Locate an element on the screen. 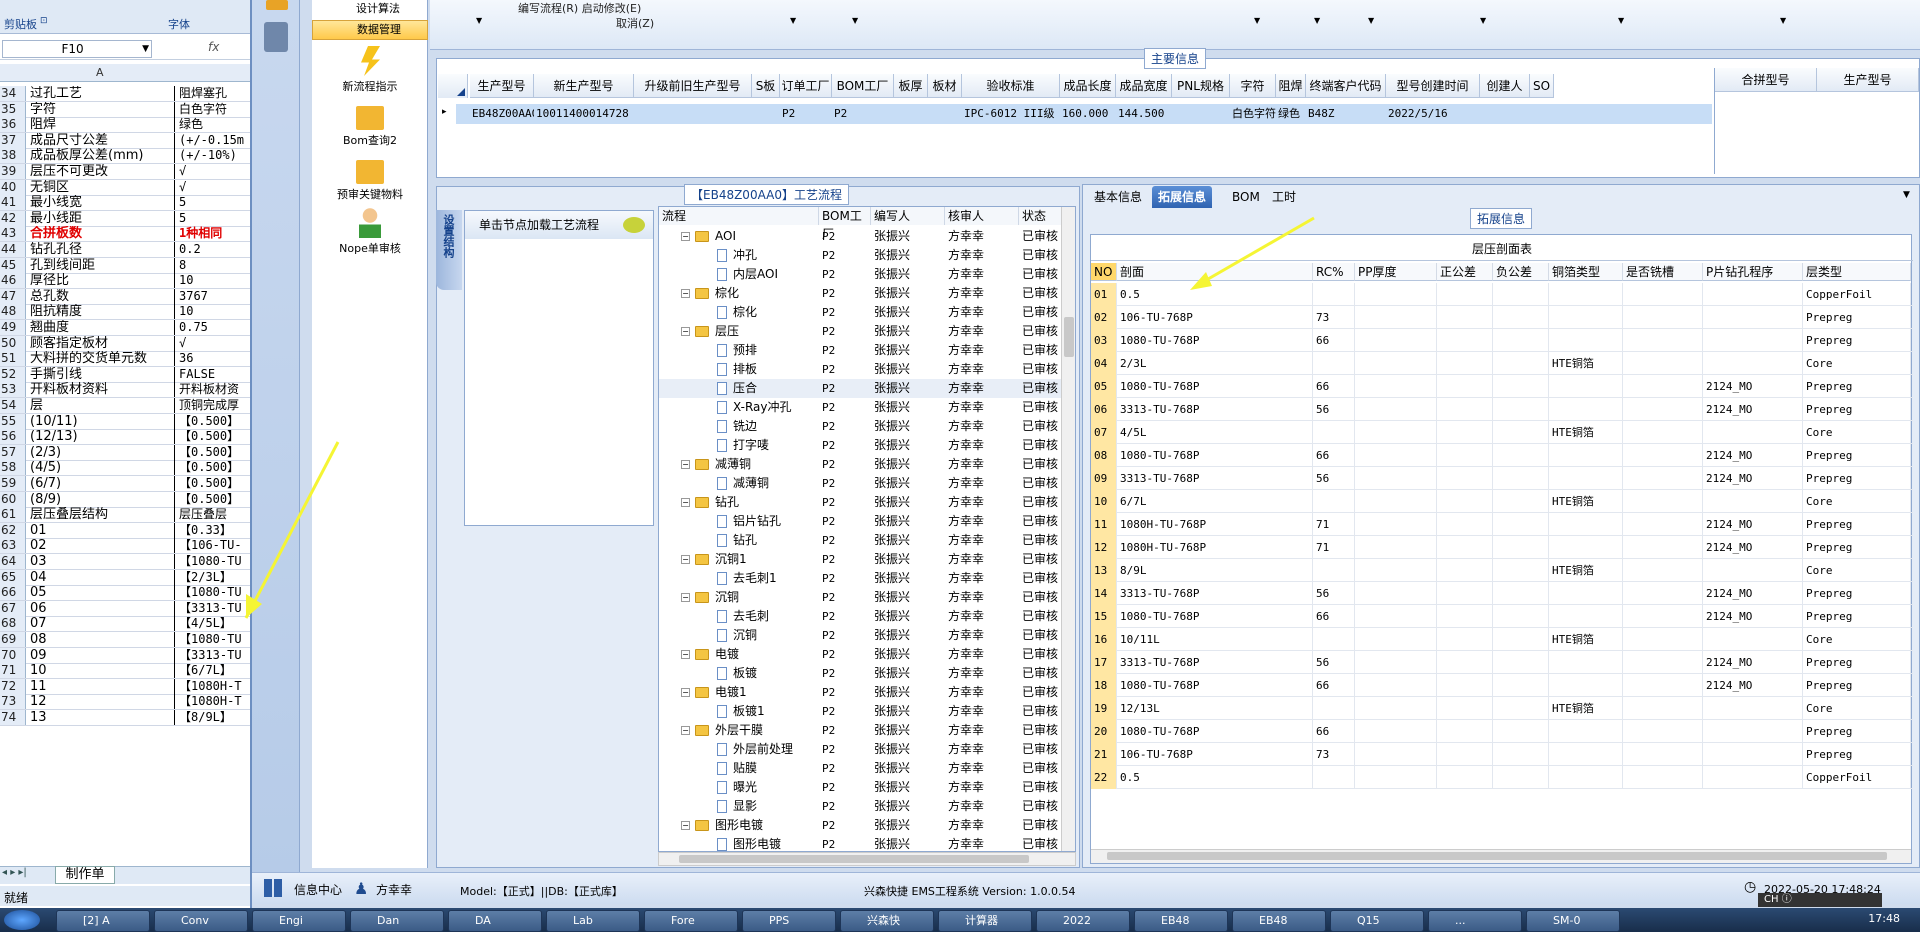  stackup-cell: 03 is located at coordinates (1104, 340).